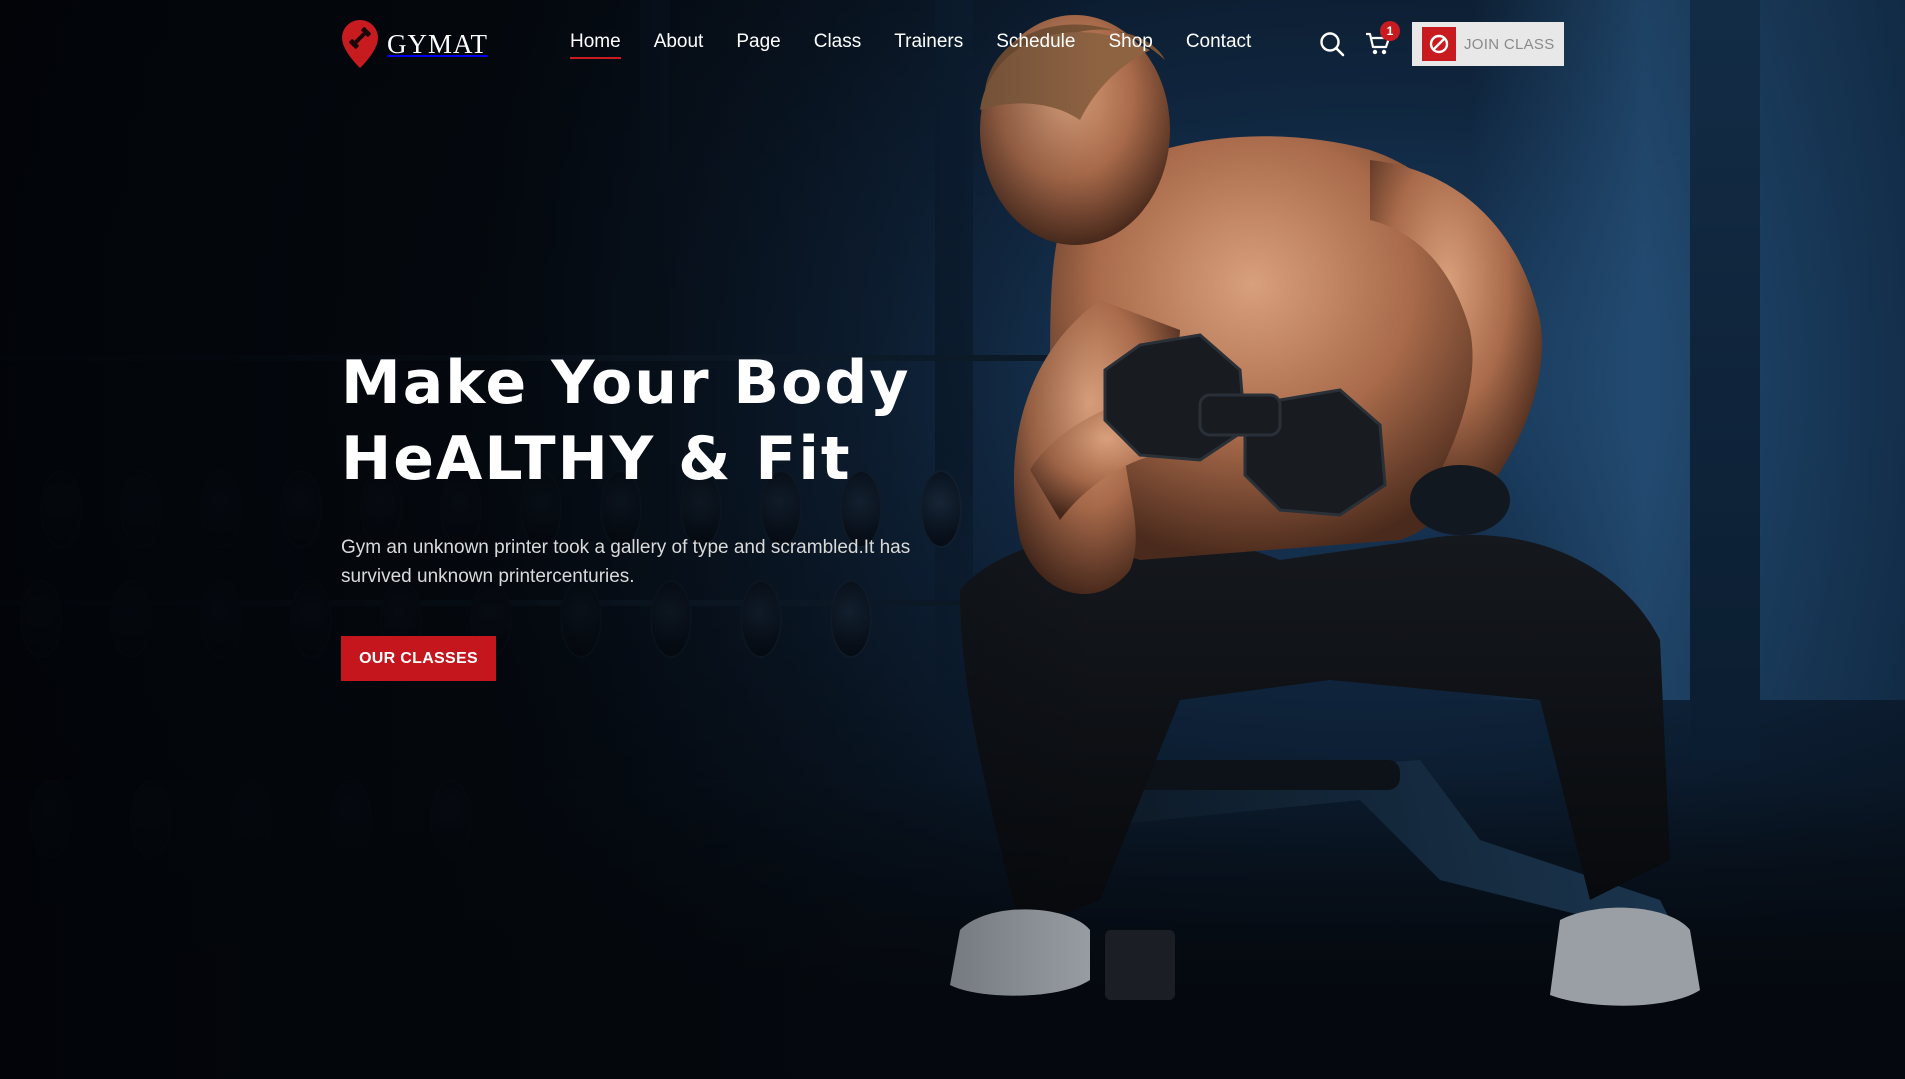 Image resolution: width=1905 pixels, height=1079 pixels. What do you see at coordinates (838, 45) in the screenshot?
I see `nav-class: Class` at bounding box center [838, 45].